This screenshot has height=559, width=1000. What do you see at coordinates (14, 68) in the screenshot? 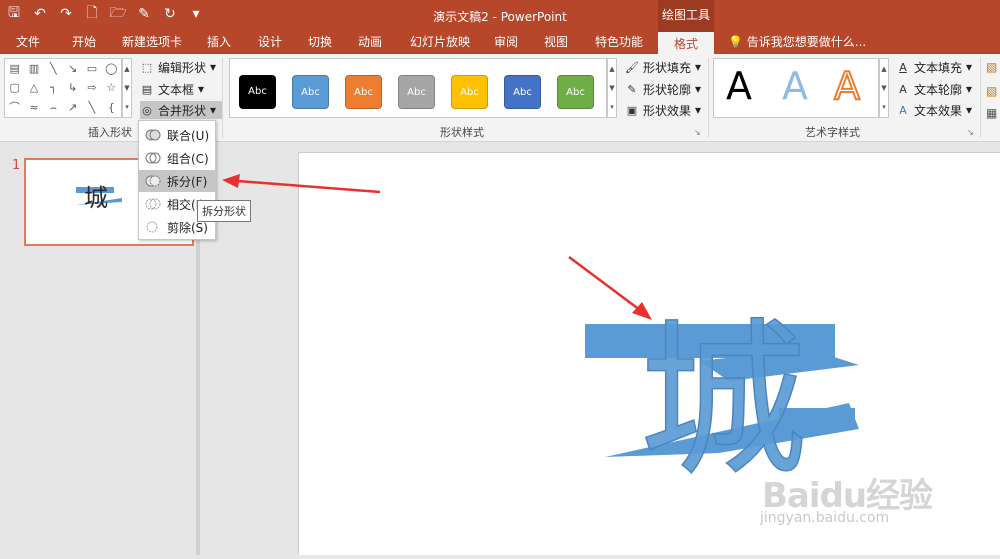
I see `textbox-shape-icon: ▤` at bounding box center [14, 68].